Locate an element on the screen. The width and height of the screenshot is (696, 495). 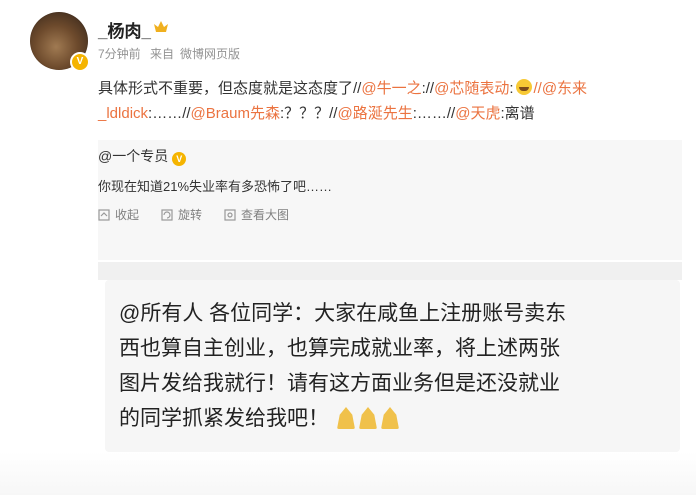
zoom-icon is located at coordinates (230, 214).